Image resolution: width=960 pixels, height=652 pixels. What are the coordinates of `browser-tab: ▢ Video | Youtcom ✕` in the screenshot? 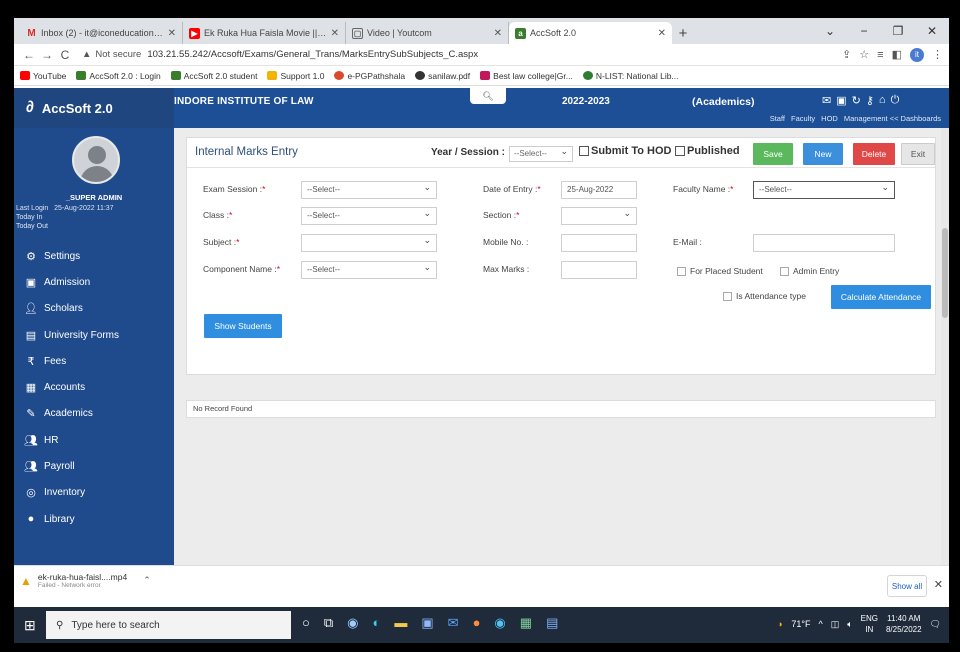 It's located at (427, 33).